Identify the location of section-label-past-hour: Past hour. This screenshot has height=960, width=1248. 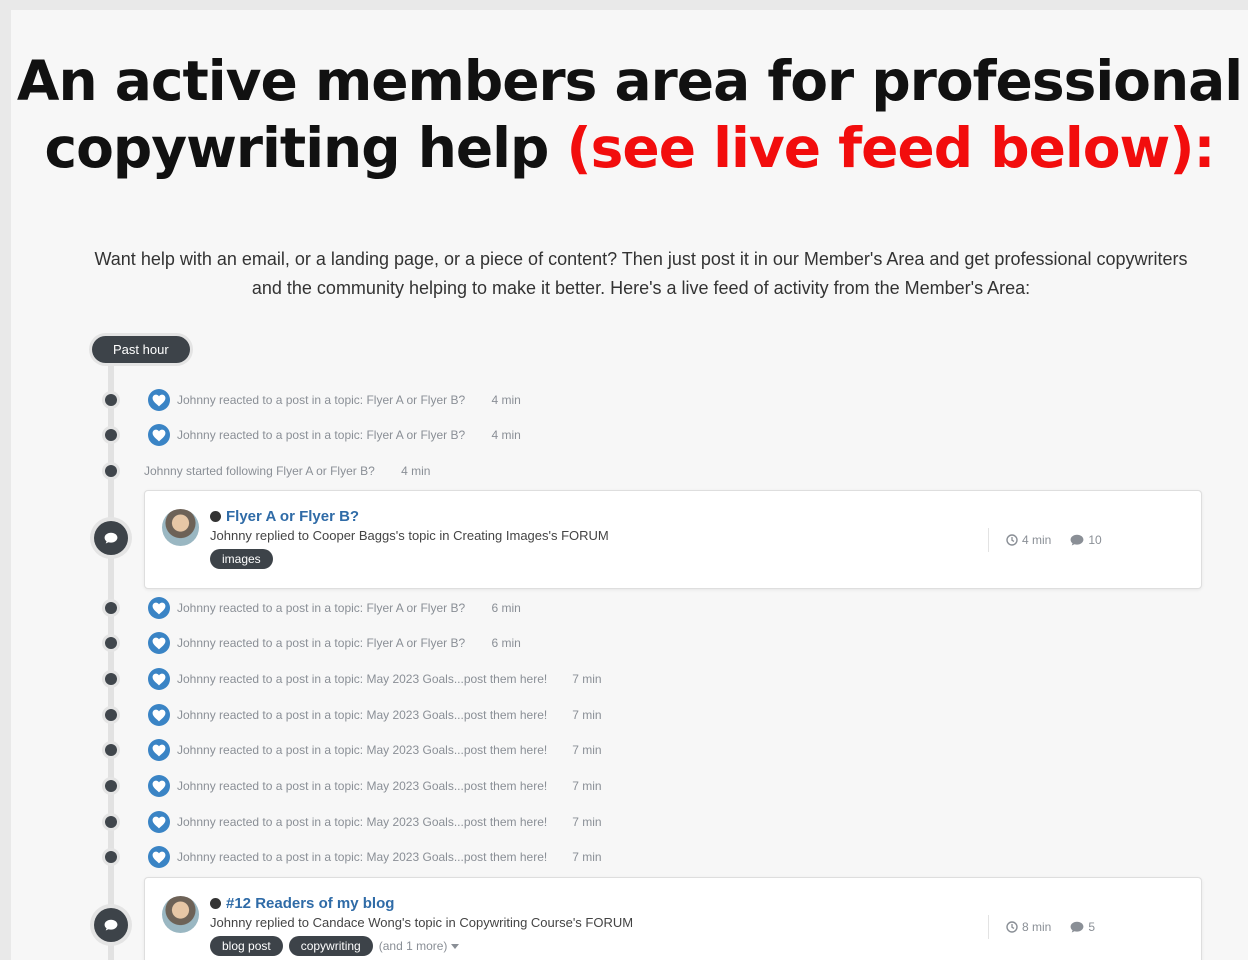
(141, 349).